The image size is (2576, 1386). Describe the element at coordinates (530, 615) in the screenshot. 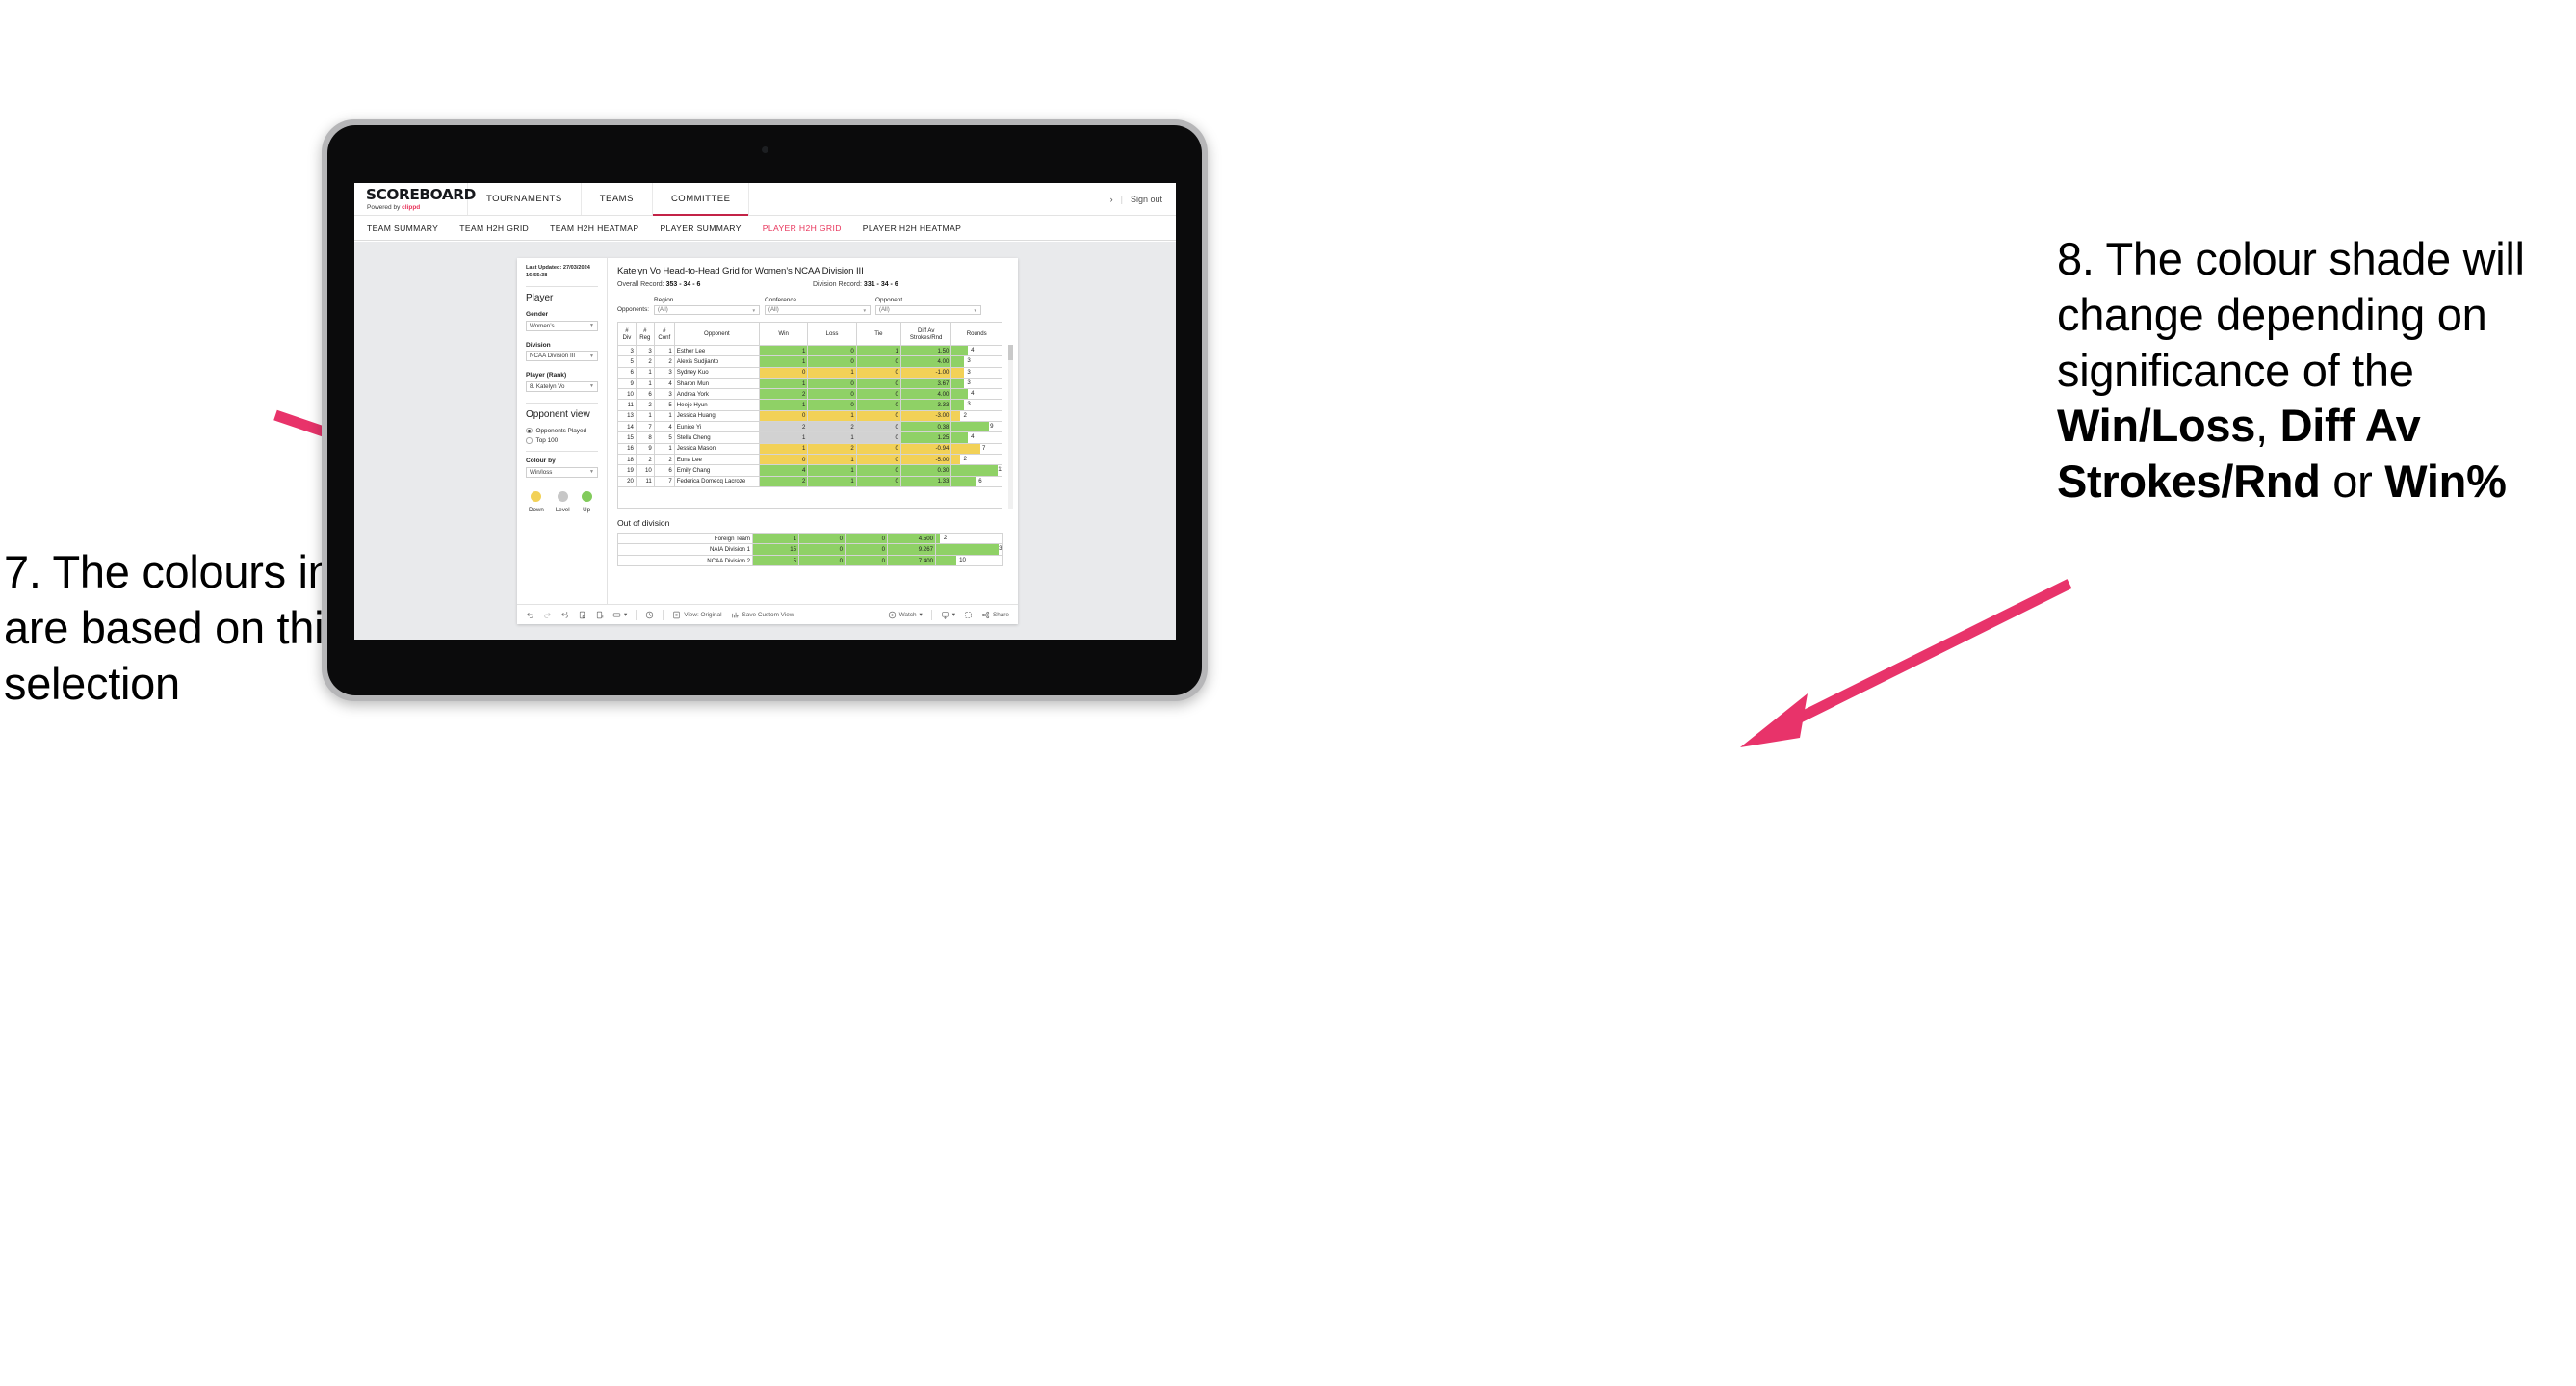

I see `undo-icon` at that location.